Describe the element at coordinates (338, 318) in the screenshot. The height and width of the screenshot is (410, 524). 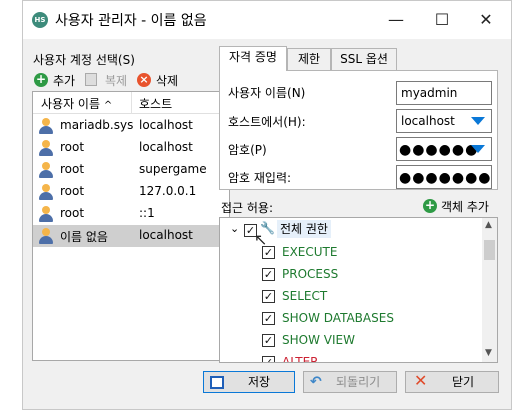
I see `privilege-label: SHOW DATABASES` at that location.